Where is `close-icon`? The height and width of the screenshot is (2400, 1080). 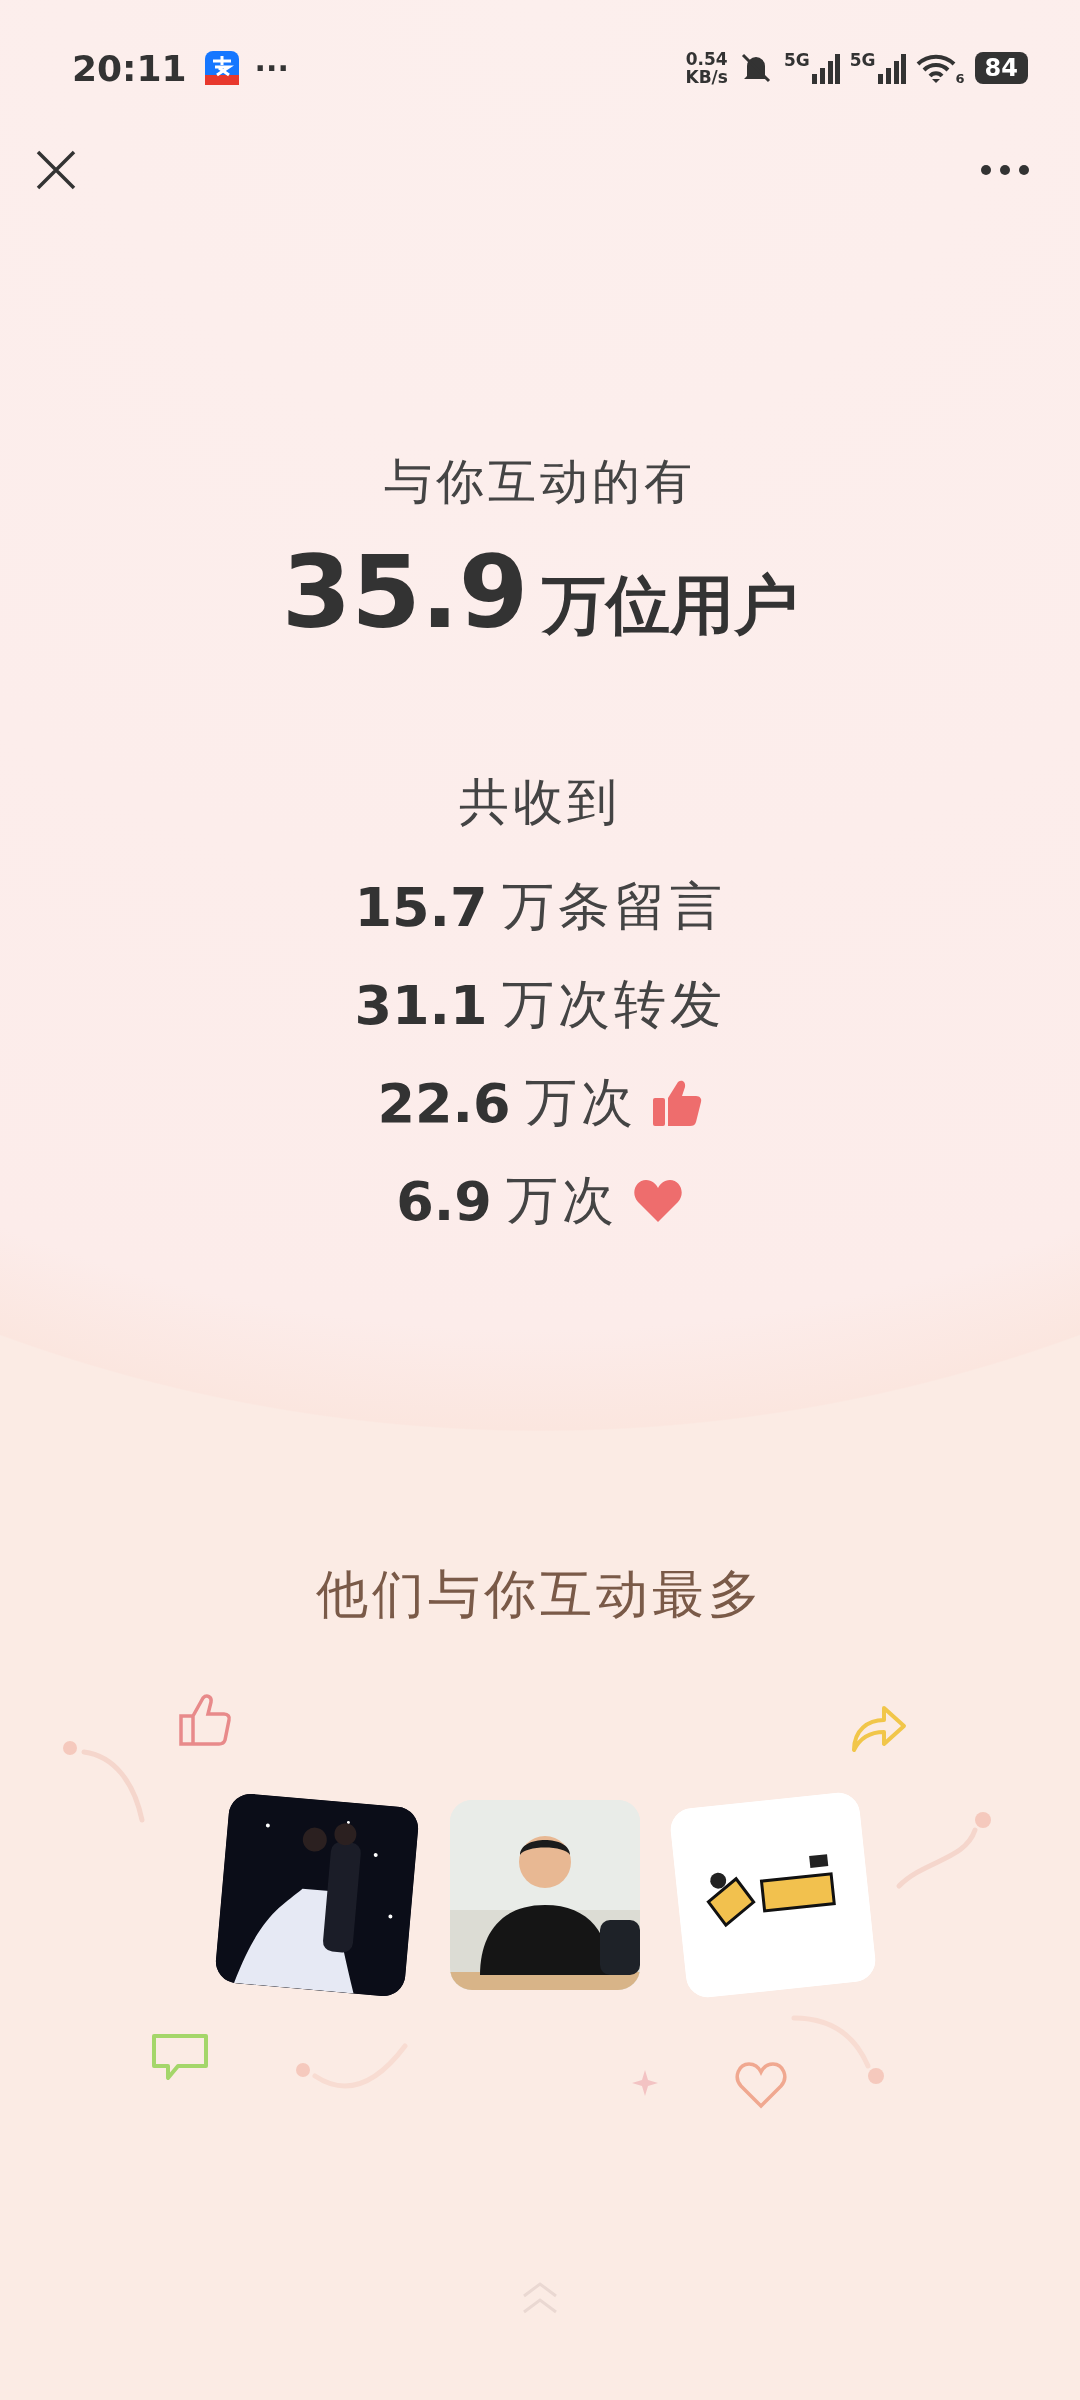 close-icon is located at coordinates (56, 170).